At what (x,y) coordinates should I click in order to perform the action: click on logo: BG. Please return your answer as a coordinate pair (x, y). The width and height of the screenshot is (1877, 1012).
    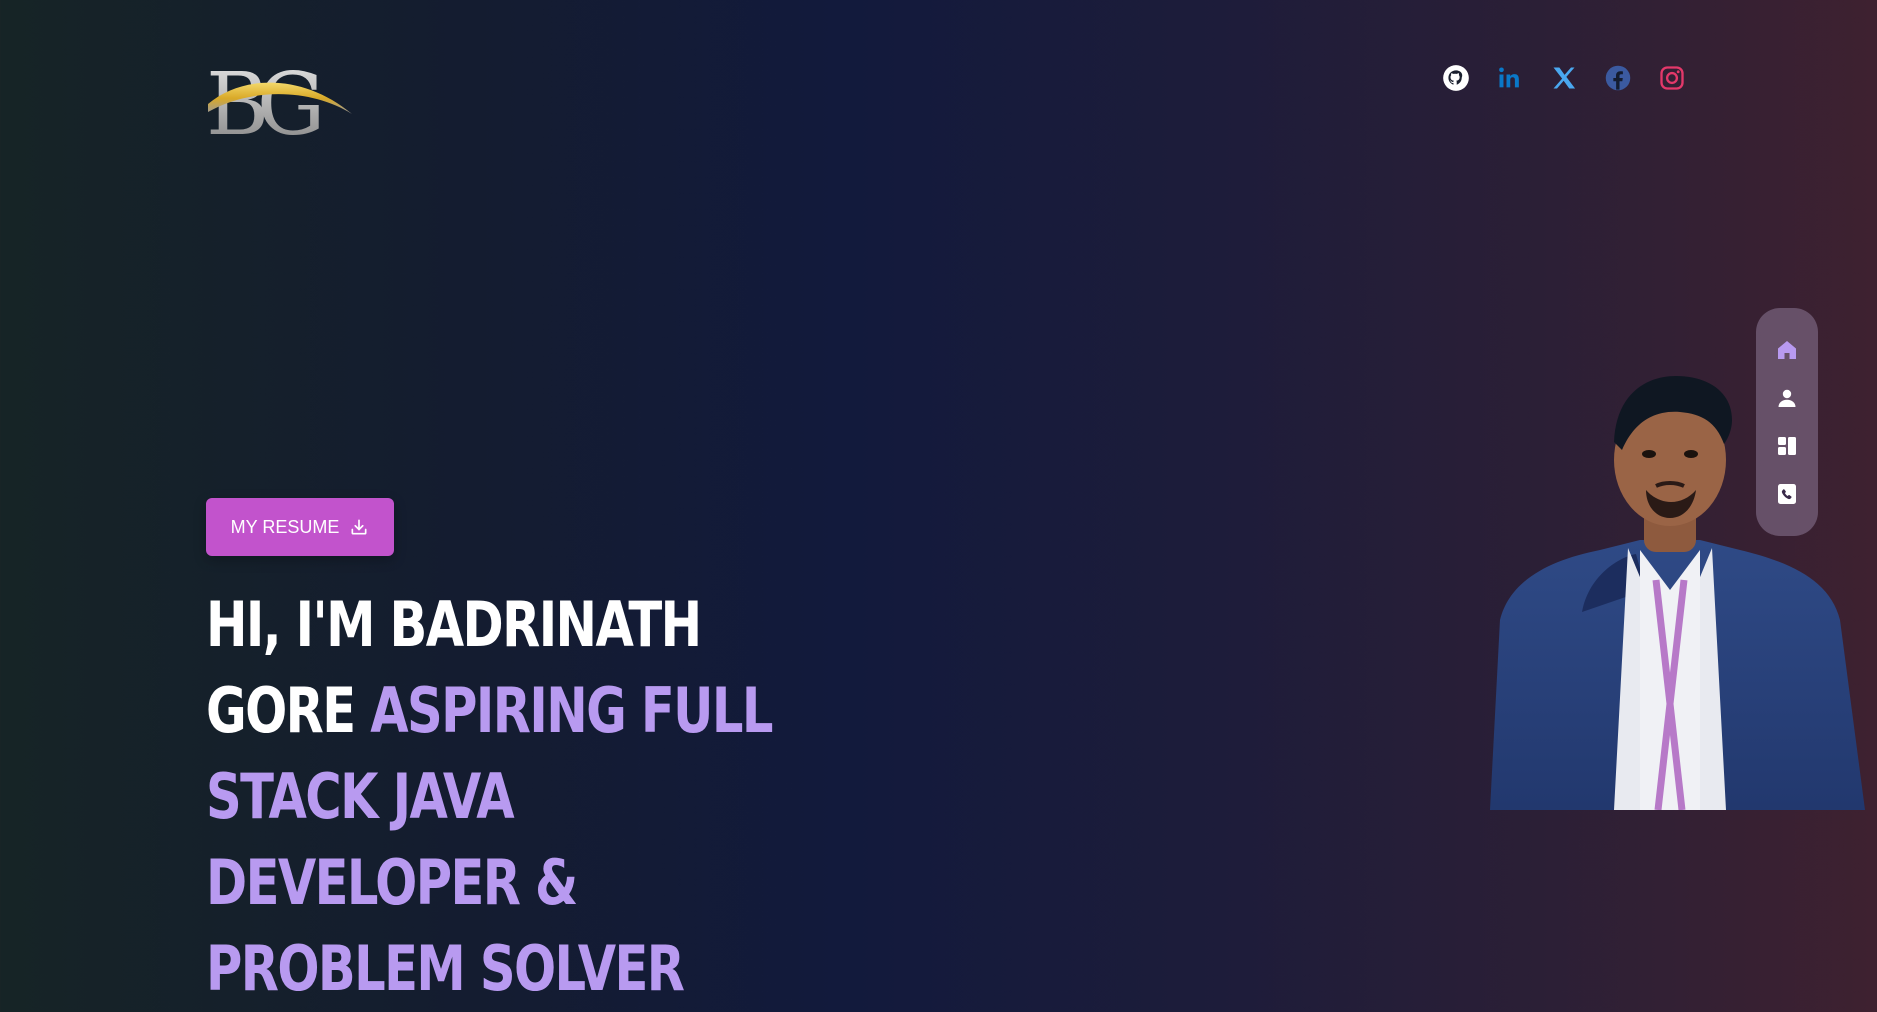
    Looking at the image, I should click on (279, 99).